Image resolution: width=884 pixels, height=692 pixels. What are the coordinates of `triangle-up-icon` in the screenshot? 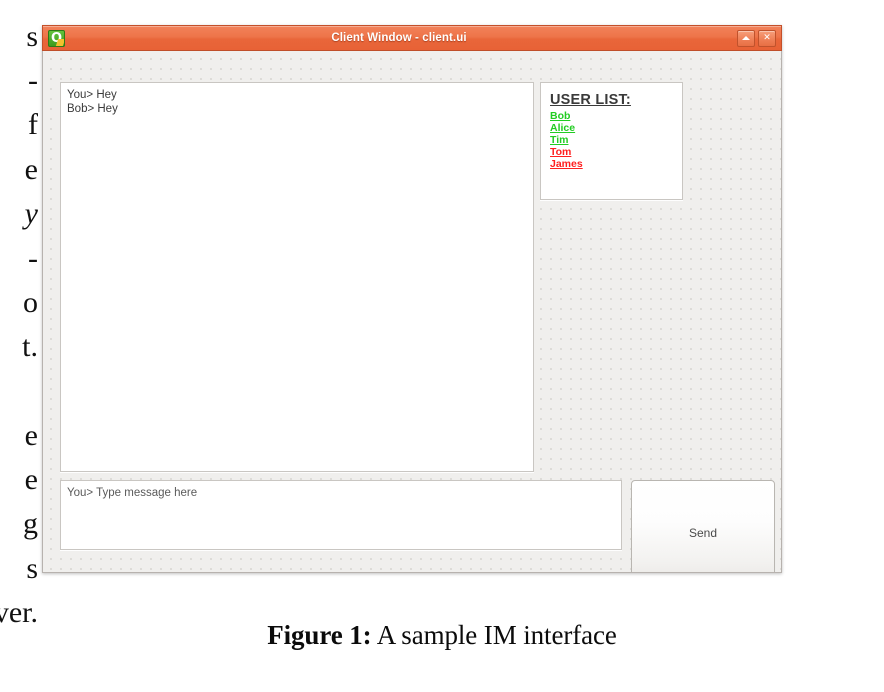 It's located at (746, 38).